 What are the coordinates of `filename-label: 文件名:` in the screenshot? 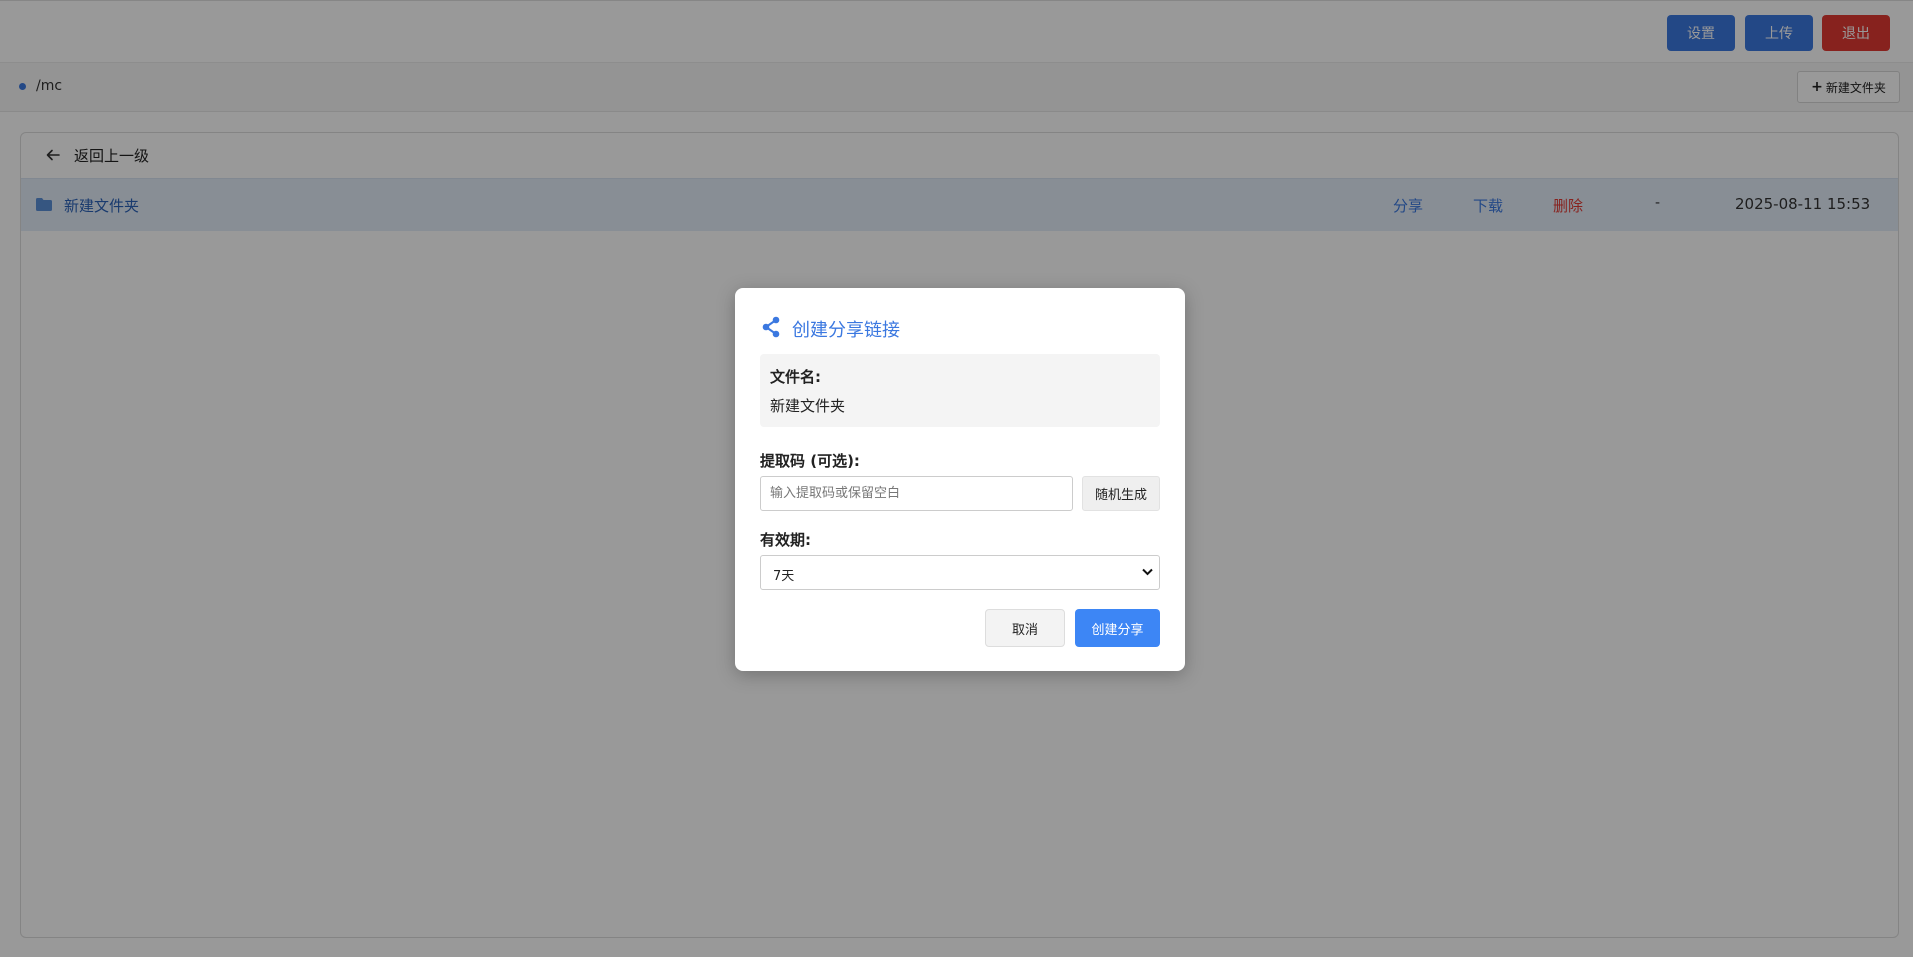 It's located at (795, 377).